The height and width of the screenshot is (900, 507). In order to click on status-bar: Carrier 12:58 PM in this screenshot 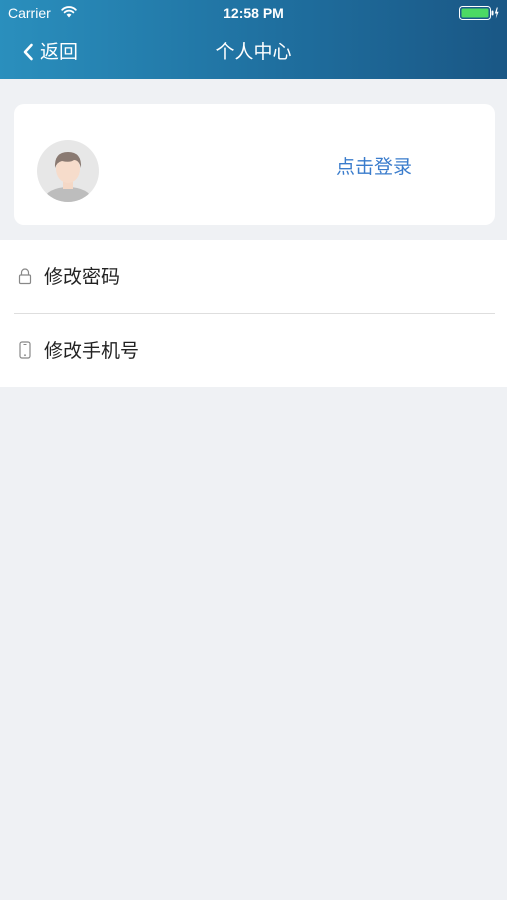, I will do `click(253, 13)`.